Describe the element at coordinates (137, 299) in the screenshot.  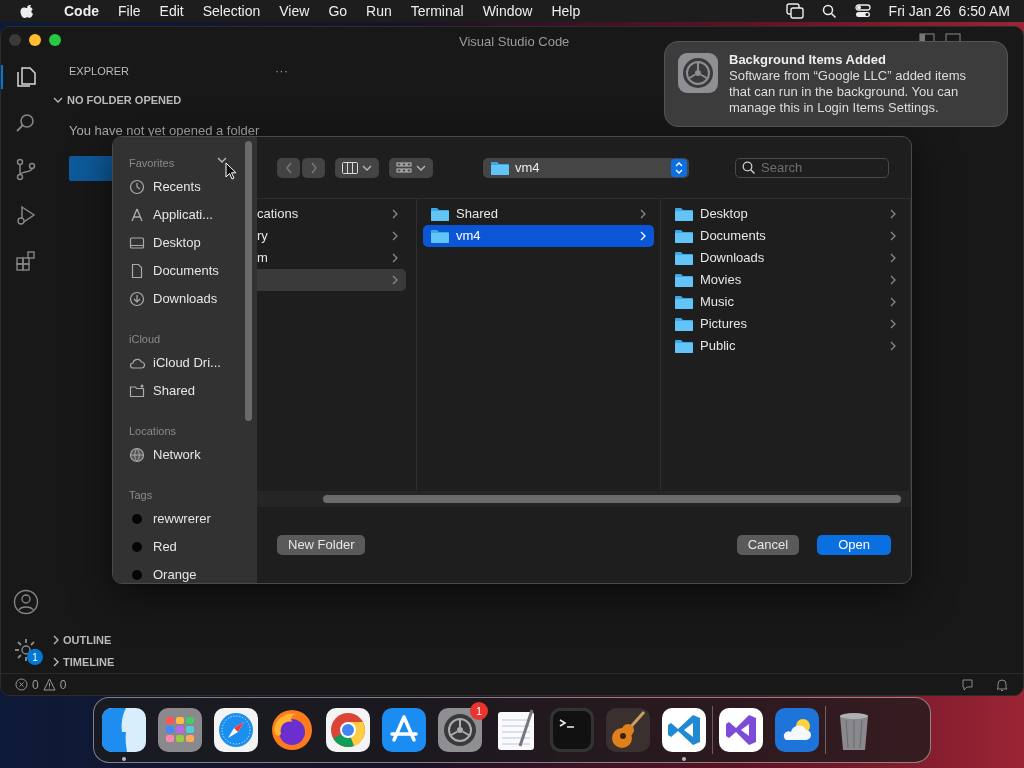
I see `download-icon` at that location.